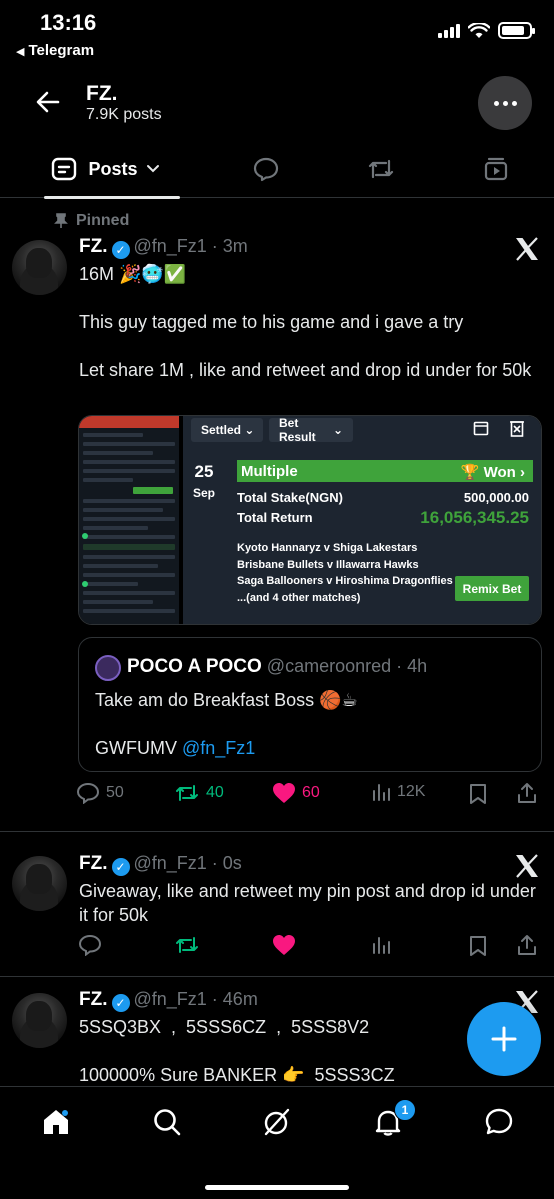 The image size is (554, 1199). Describe the element at coordinates (383, 497) in the screenshot. I see `total-stake-row: Total Stake(NGN) 500,000.00` at that location.